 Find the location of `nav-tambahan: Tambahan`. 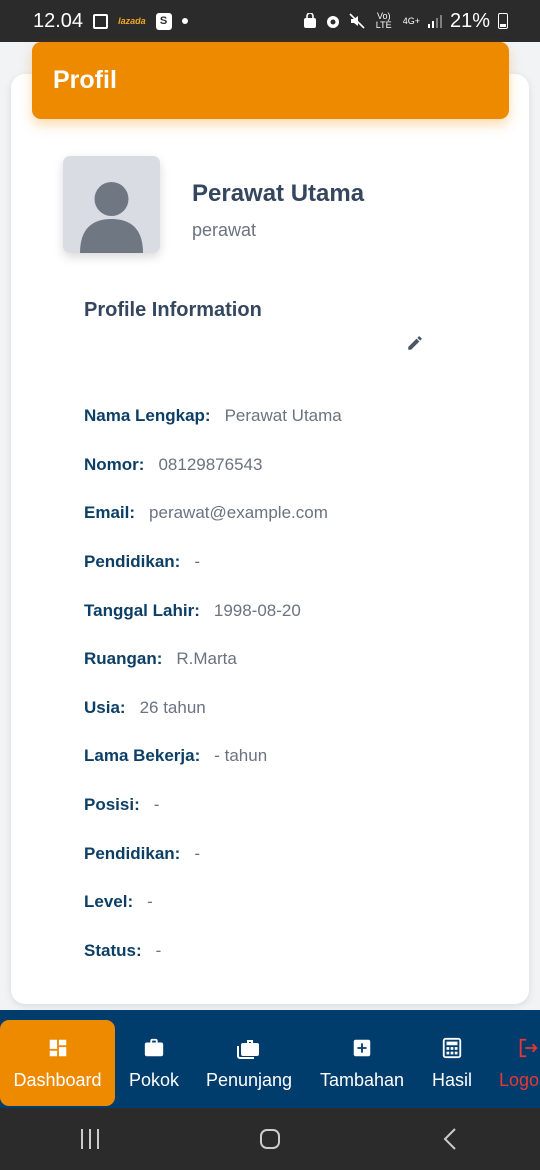

nav-tambahan: Tambahan is located at coordinates (362, 1063).